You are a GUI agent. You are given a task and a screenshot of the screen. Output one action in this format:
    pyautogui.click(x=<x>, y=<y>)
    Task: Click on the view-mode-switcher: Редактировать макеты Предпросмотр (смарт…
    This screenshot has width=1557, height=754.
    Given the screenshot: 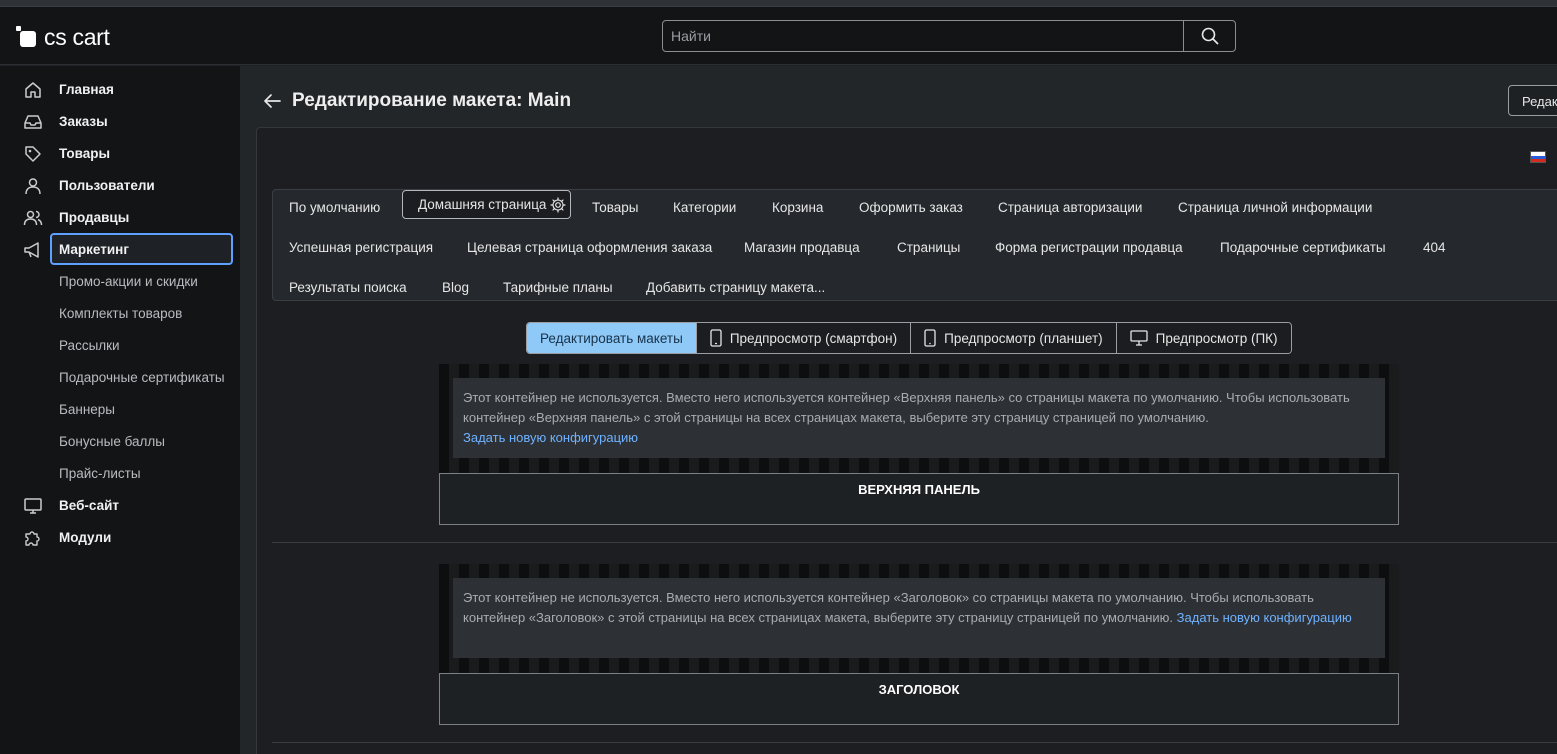 What is the action you would take?
    pyautogui.click(x=909, y=338)
    